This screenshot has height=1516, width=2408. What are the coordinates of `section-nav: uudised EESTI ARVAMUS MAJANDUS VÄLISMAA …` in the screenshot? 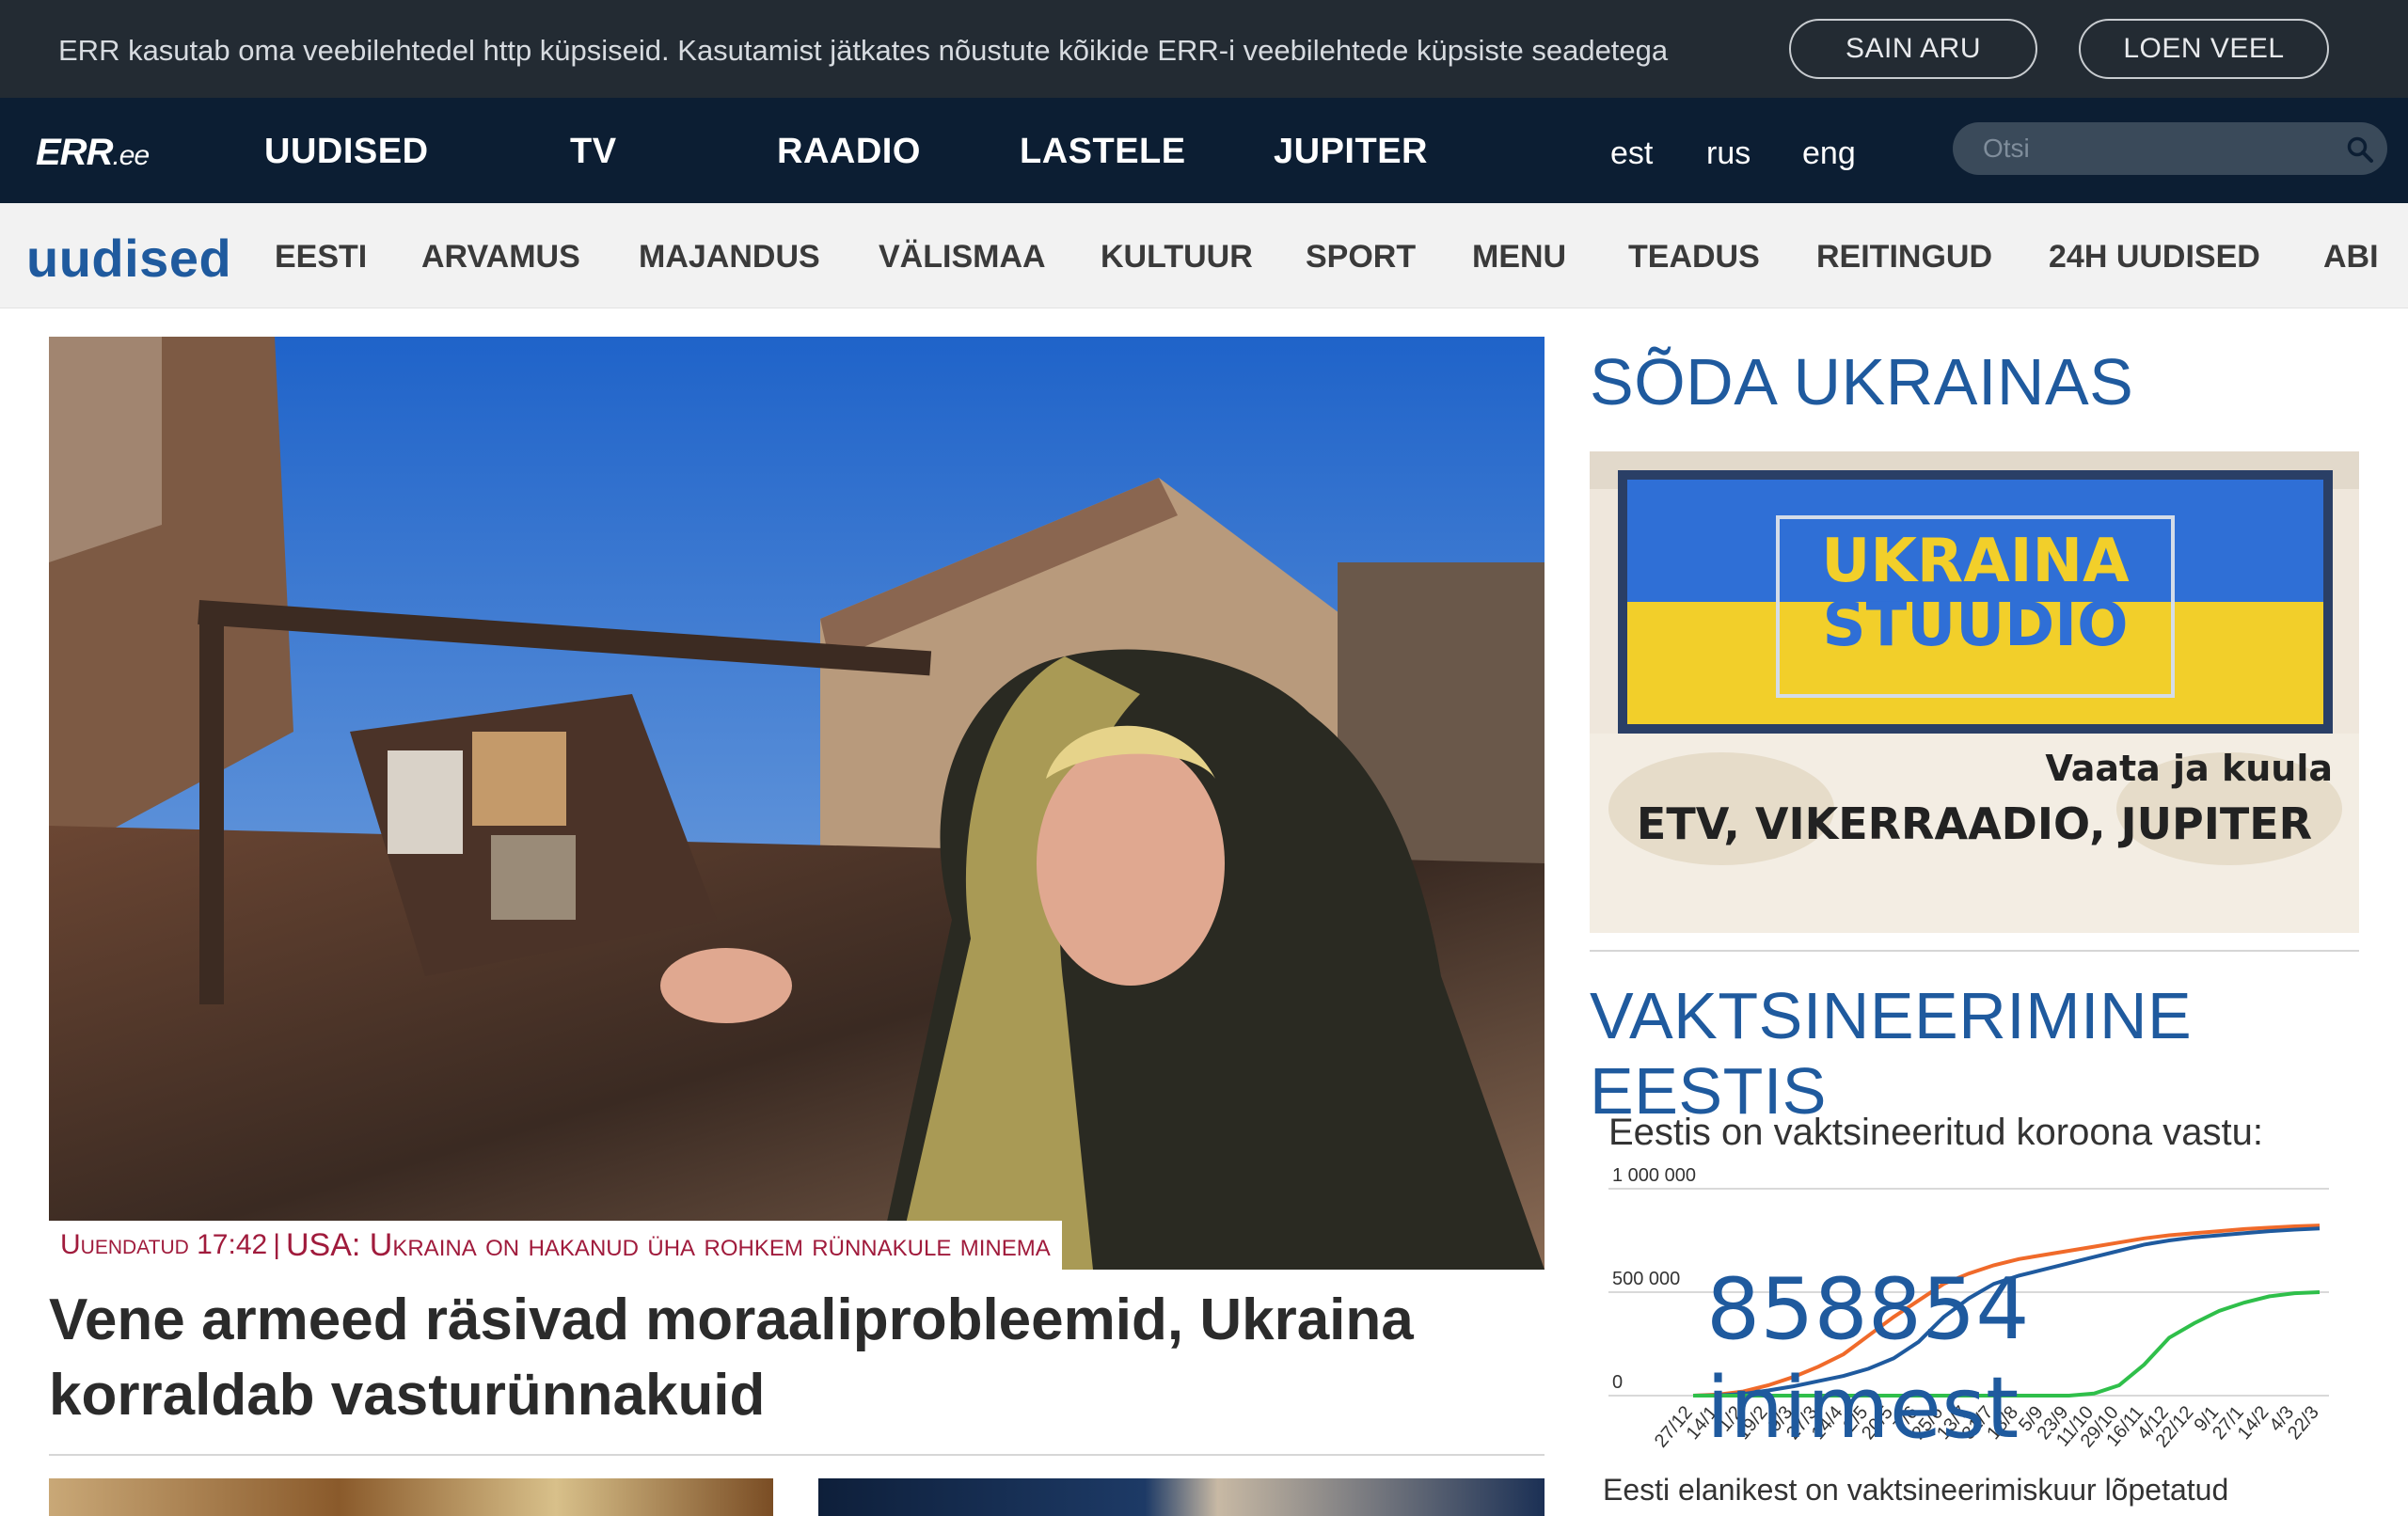 It's located at (1204, 255).